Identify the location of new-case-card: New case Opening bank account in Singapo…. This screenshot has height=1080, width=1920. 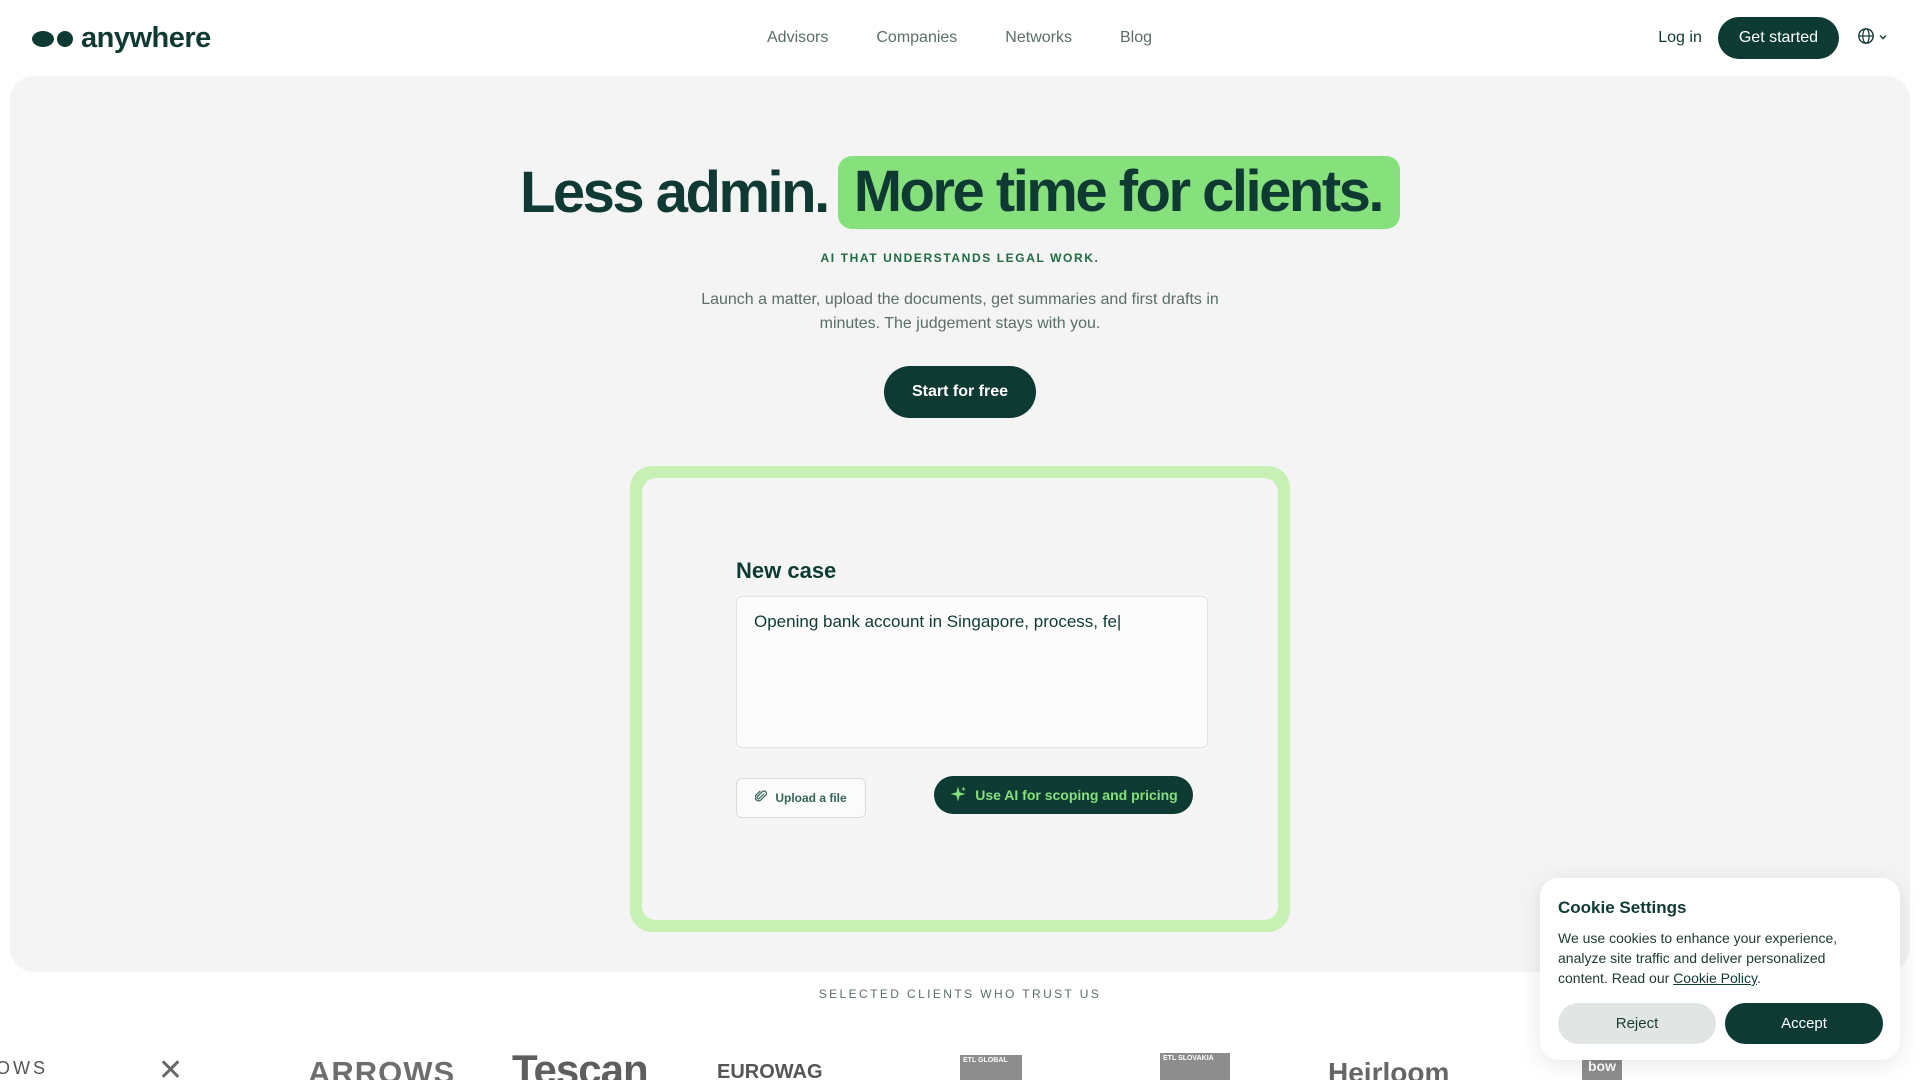
(960, 699).